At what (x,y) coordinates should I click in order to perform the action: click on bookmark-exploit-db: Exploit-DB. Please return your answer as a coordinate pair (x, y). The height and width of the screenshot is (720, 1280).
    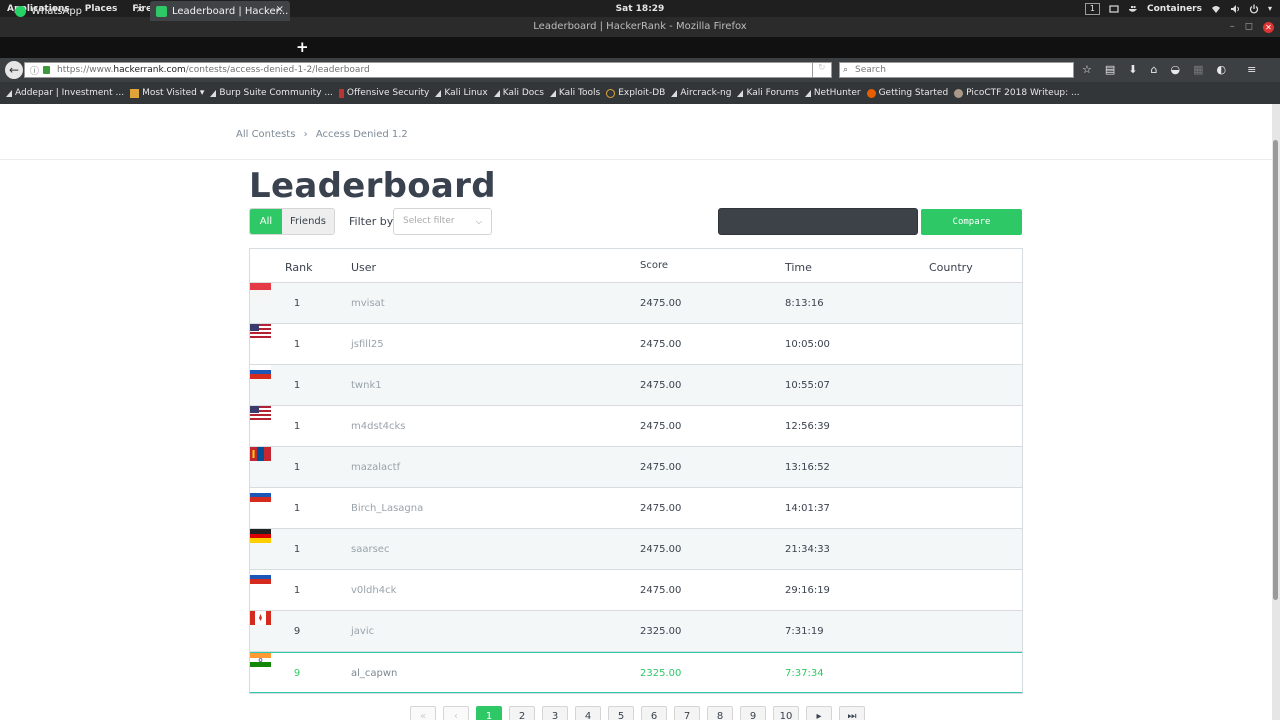
    Looking at the image, I should click on (635, 93).